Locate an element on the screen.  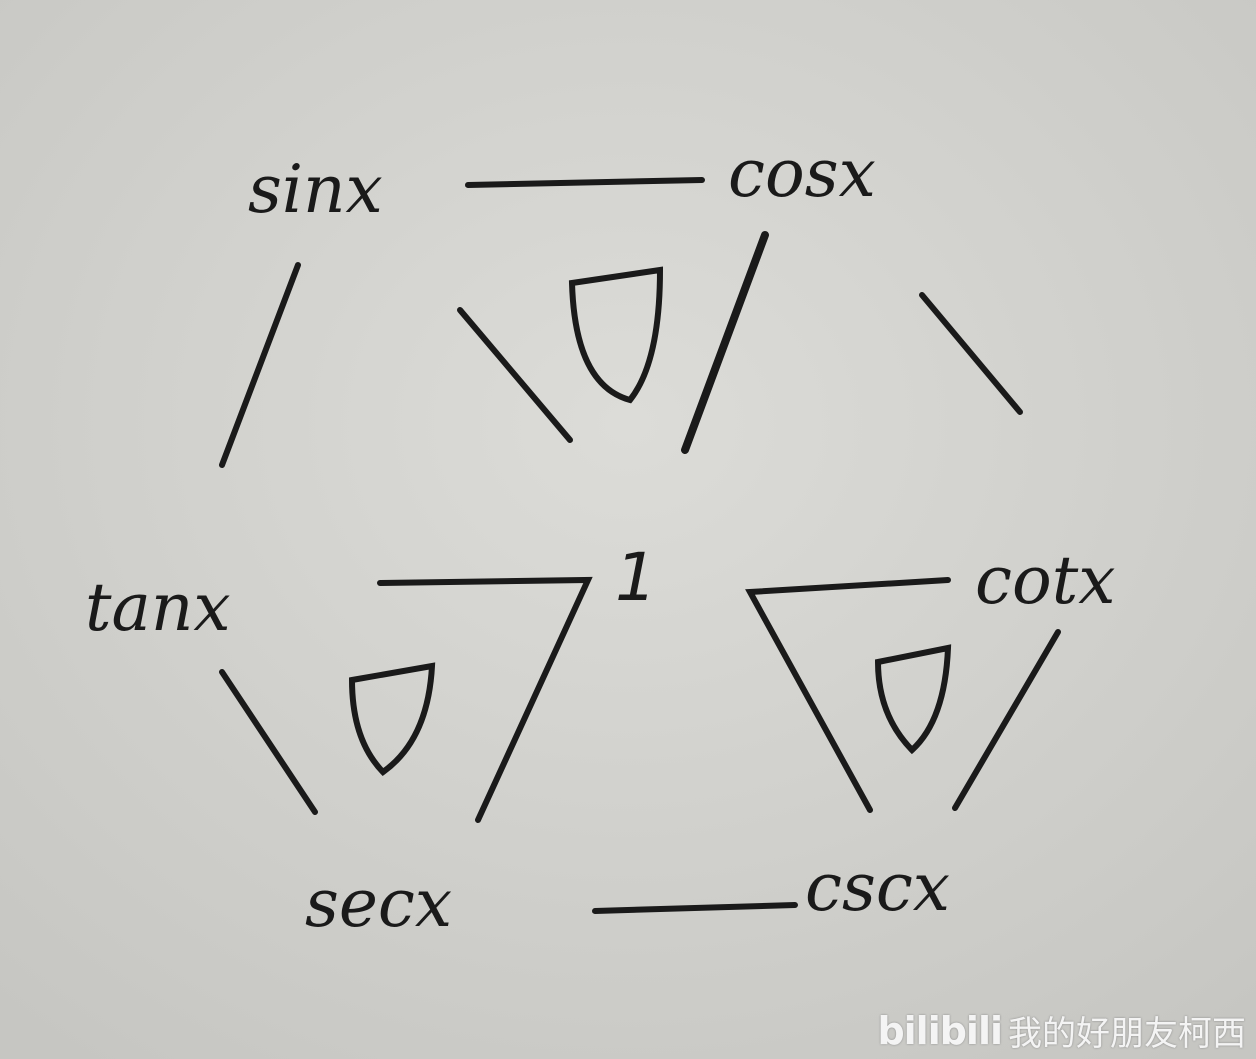
center-one: 1 is located at coordinates (636, 577).